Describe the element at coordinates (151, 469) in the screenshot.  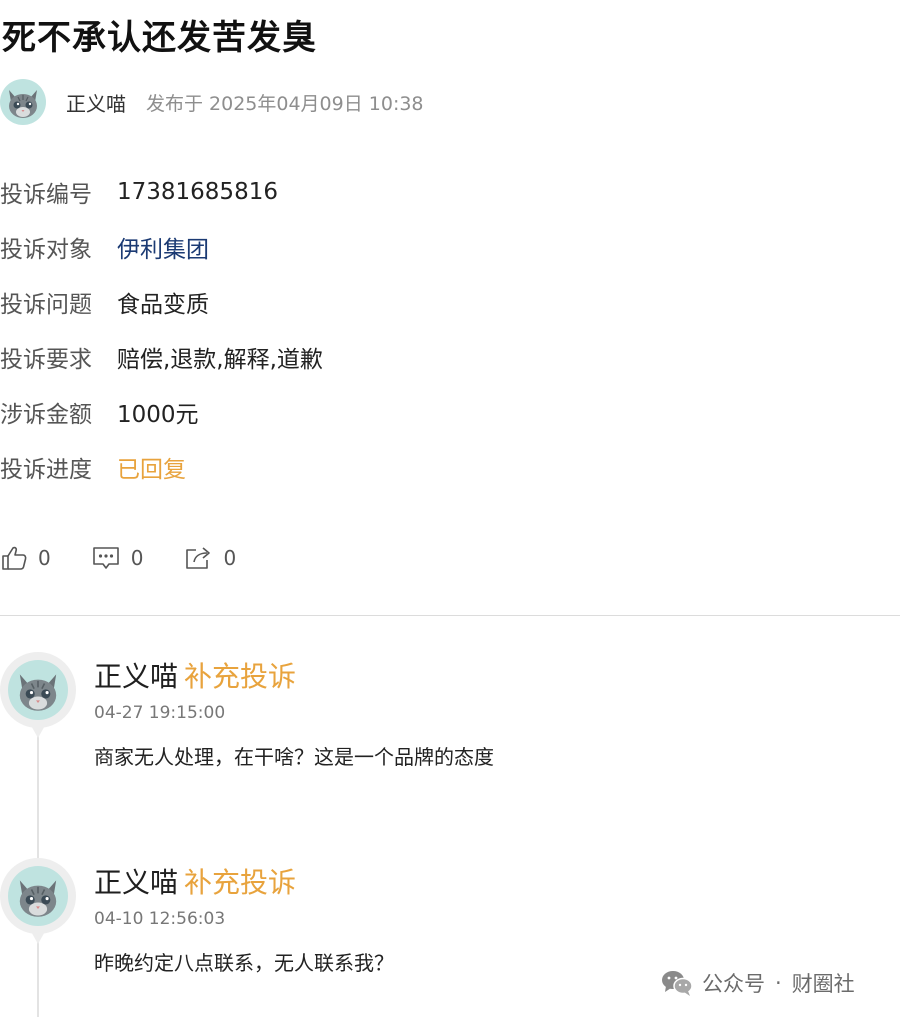
I see `status-badge: 已回复` at that location.